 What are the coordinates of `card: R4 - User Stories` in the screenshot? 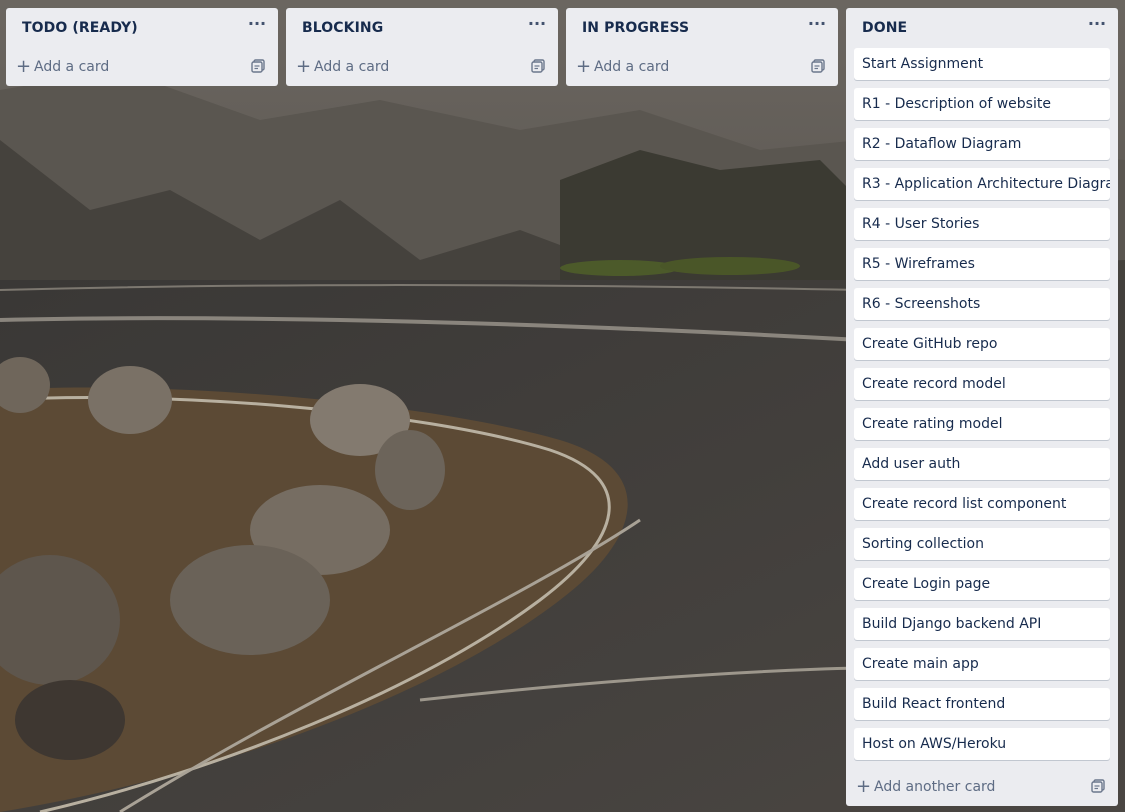 It's located at (982, 224).